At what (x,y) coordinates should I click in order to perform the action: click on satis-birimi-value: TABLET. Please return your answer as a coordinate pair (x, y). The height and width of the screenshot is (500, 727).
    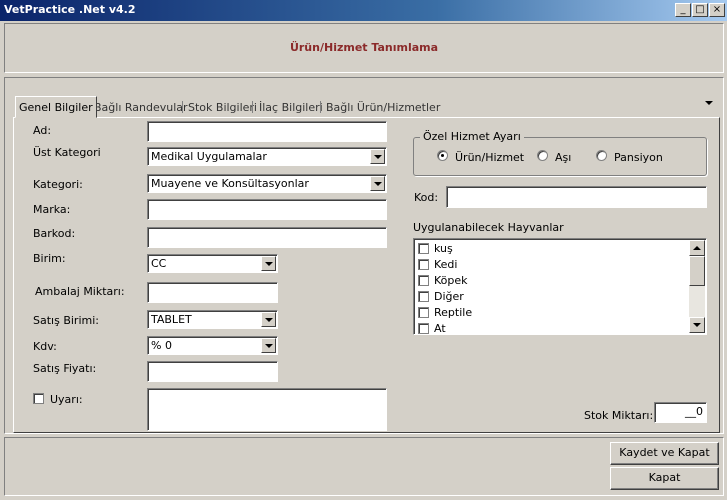
    Looking at the image, I should click on (171, 319).